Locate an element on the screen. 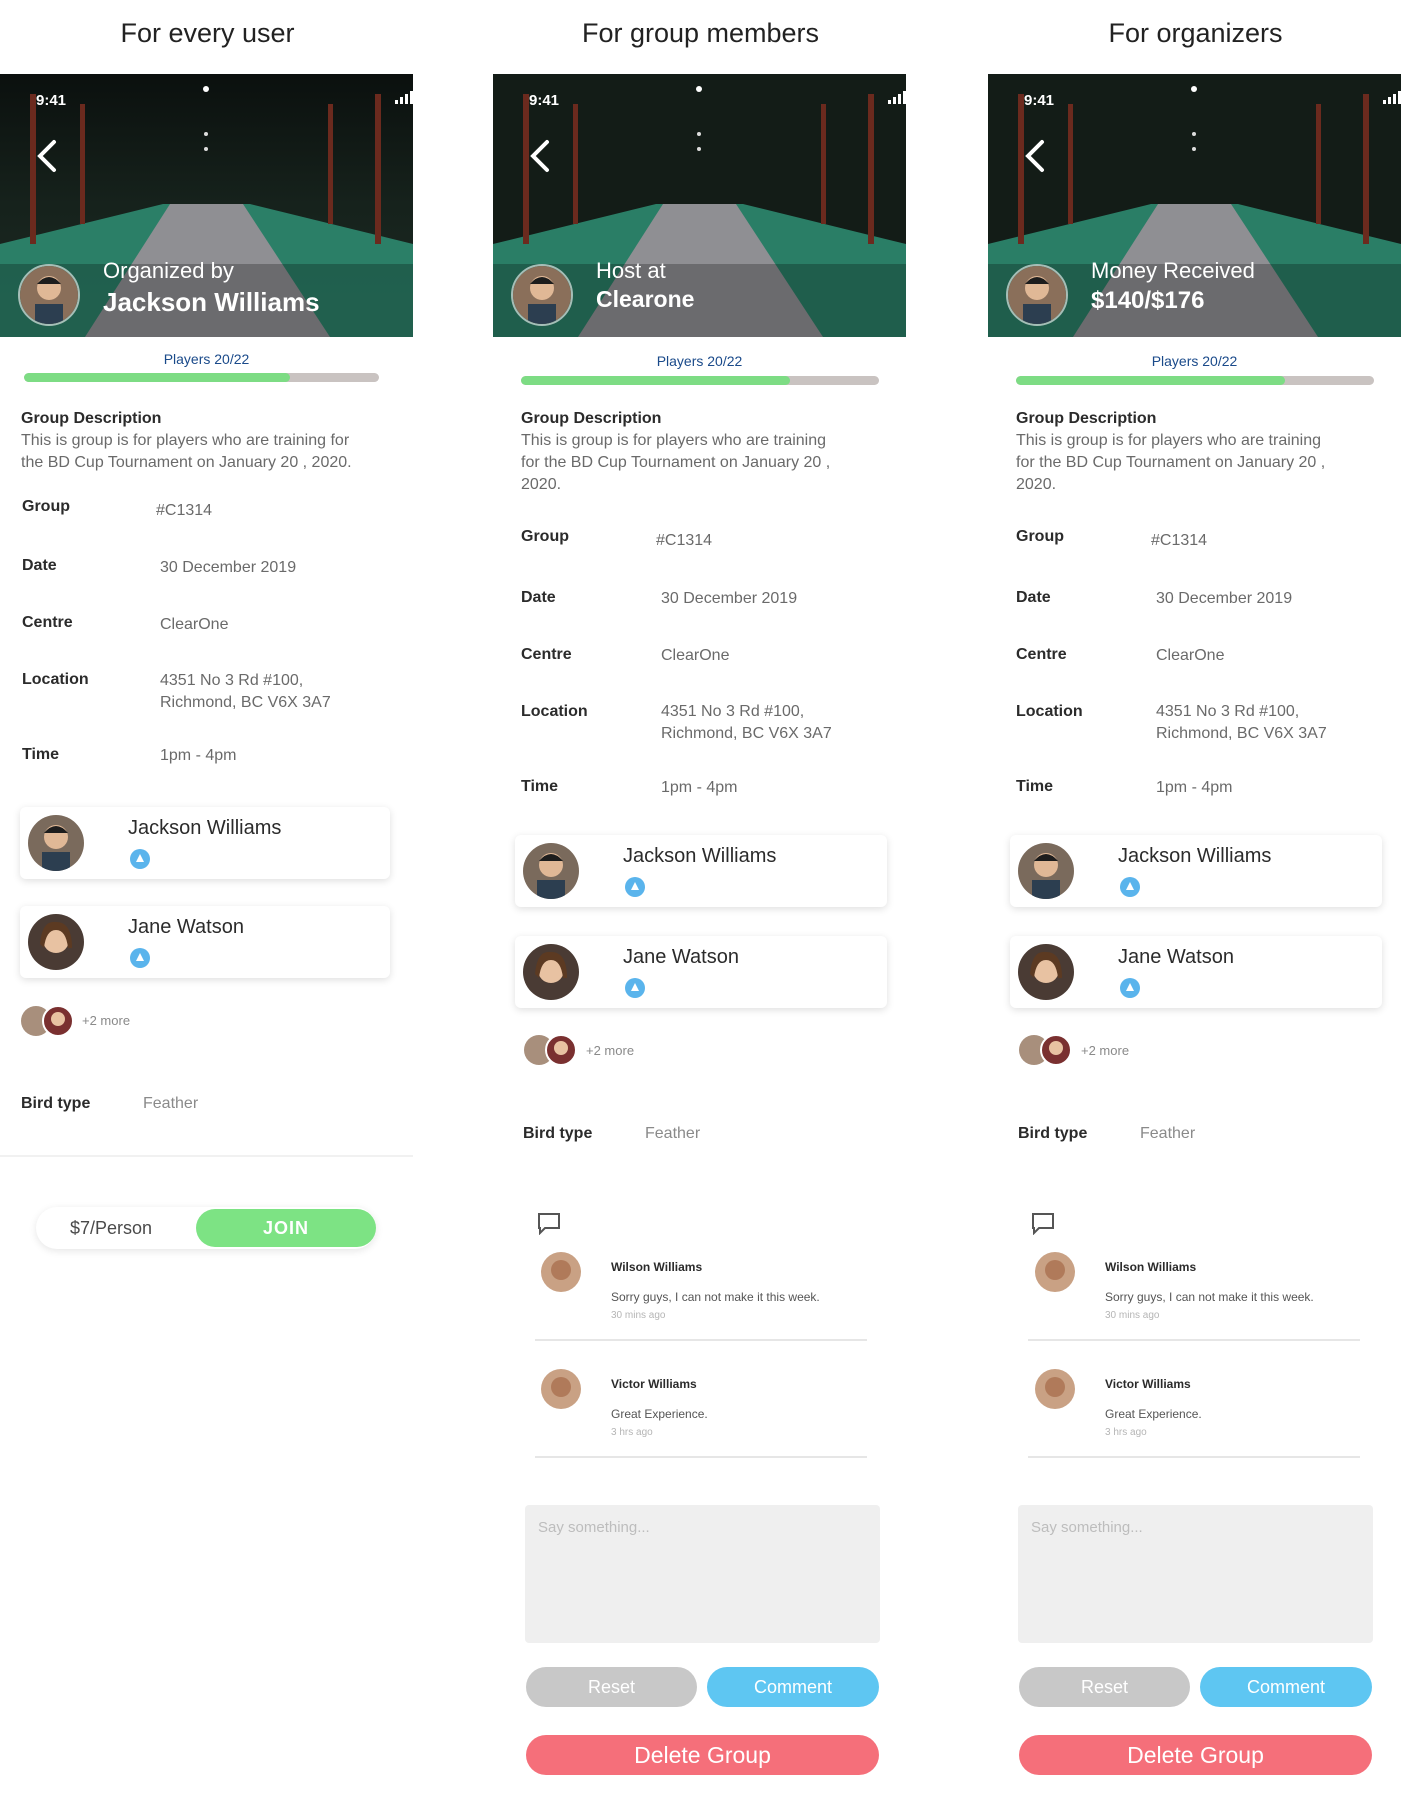 Image resolution: width=1402 pixels, height=1800 pixels. shuttlecock-badge-icon is located at coordinates (635, 887).